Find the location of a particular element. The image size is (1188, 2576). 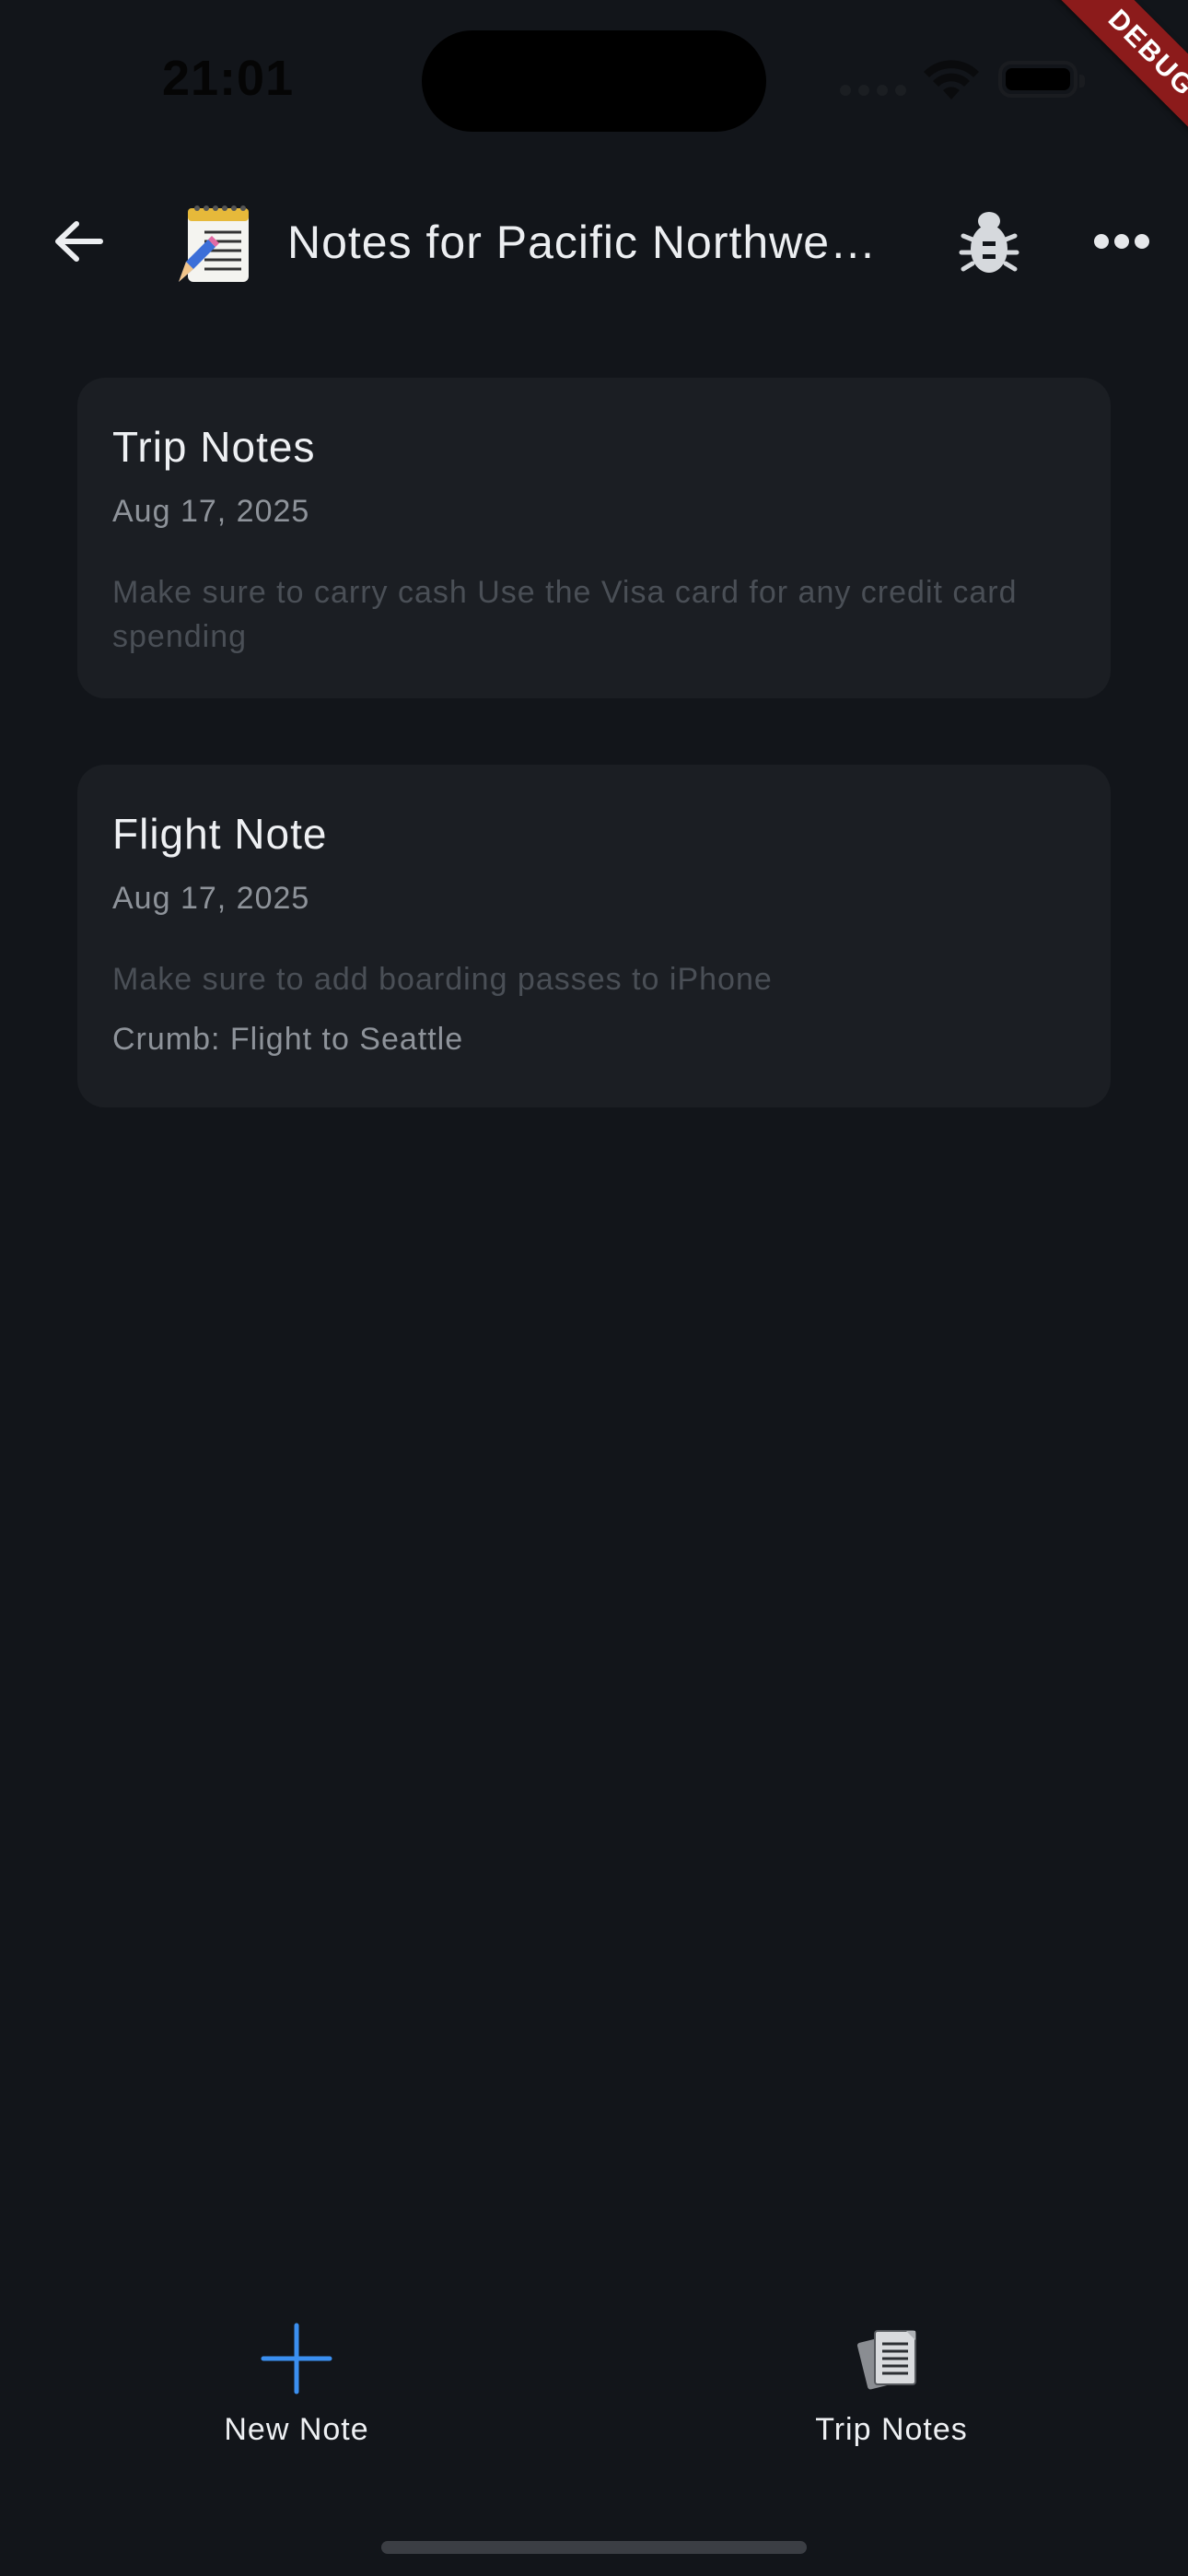

back-button is located at coordinates (78, 241).